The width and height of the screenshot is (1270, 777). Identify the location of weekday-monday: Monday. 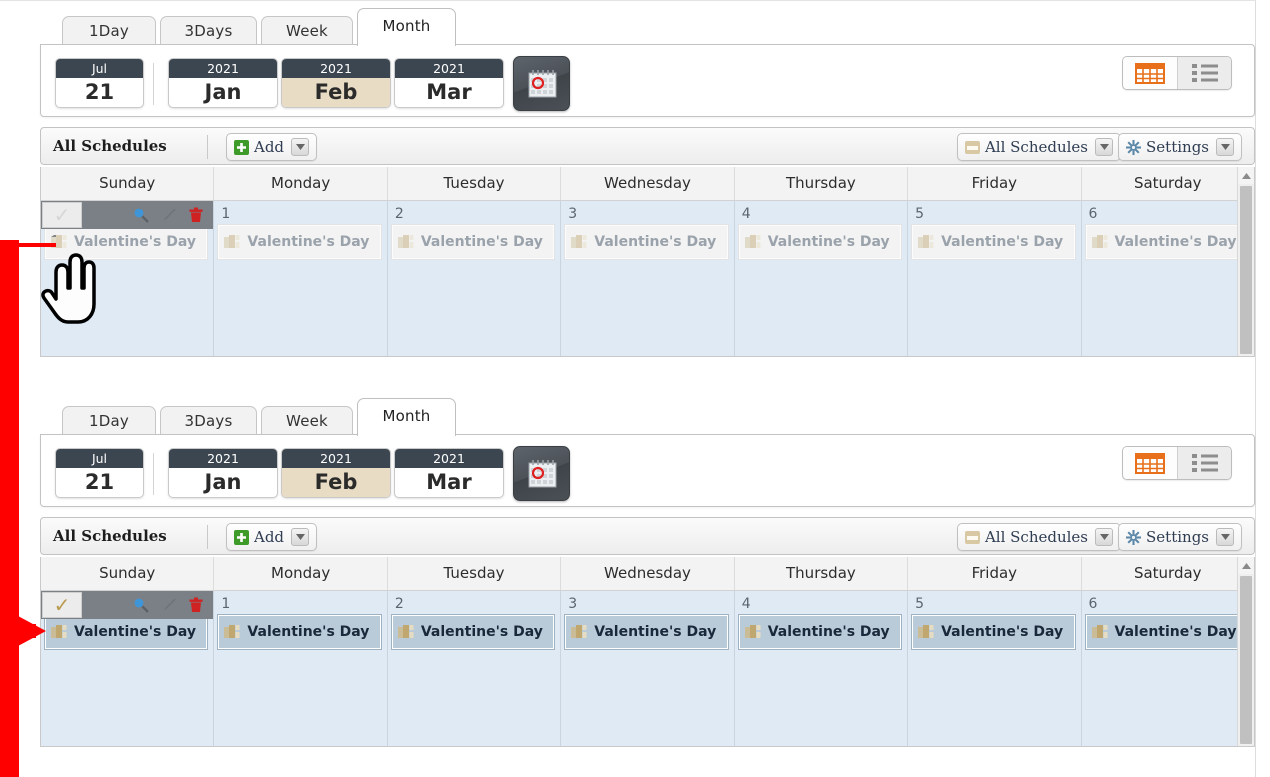
(301, 183).